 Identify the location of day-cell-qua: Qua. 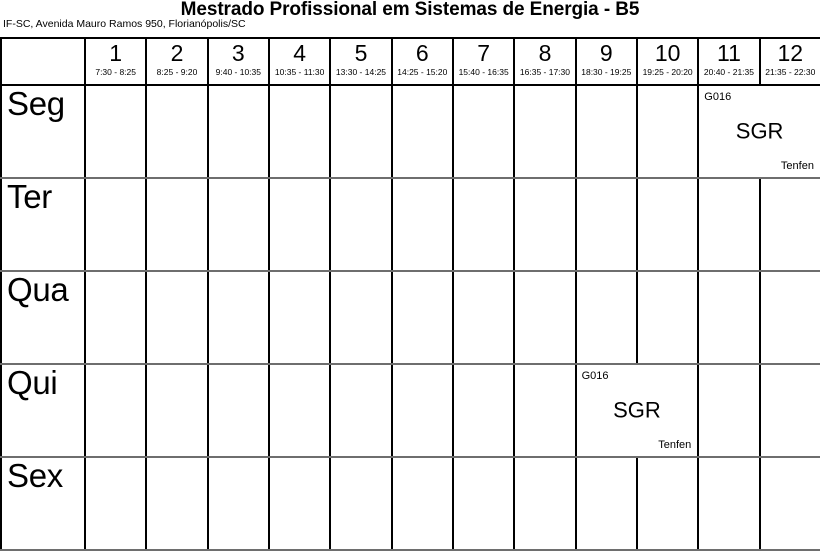
(43, 317).